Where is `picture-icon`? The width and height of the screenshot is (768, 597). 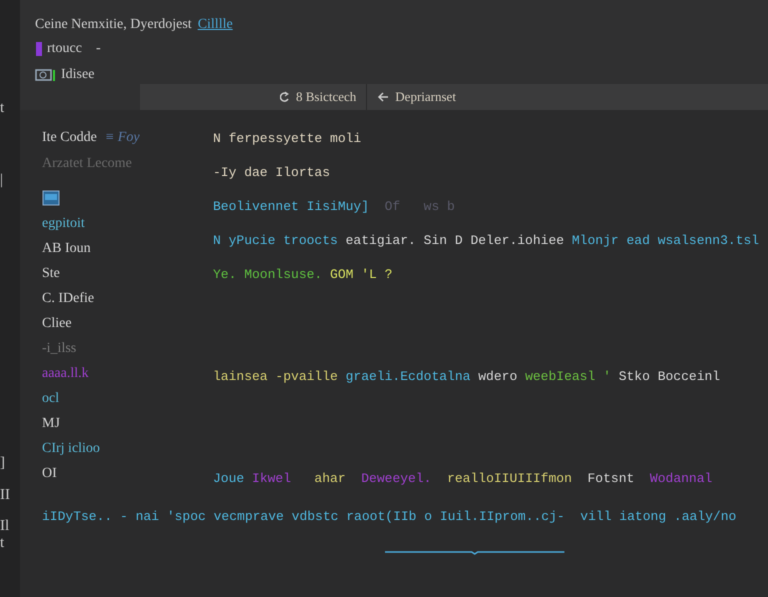
picture-icon is located at coordinates (46, 75).